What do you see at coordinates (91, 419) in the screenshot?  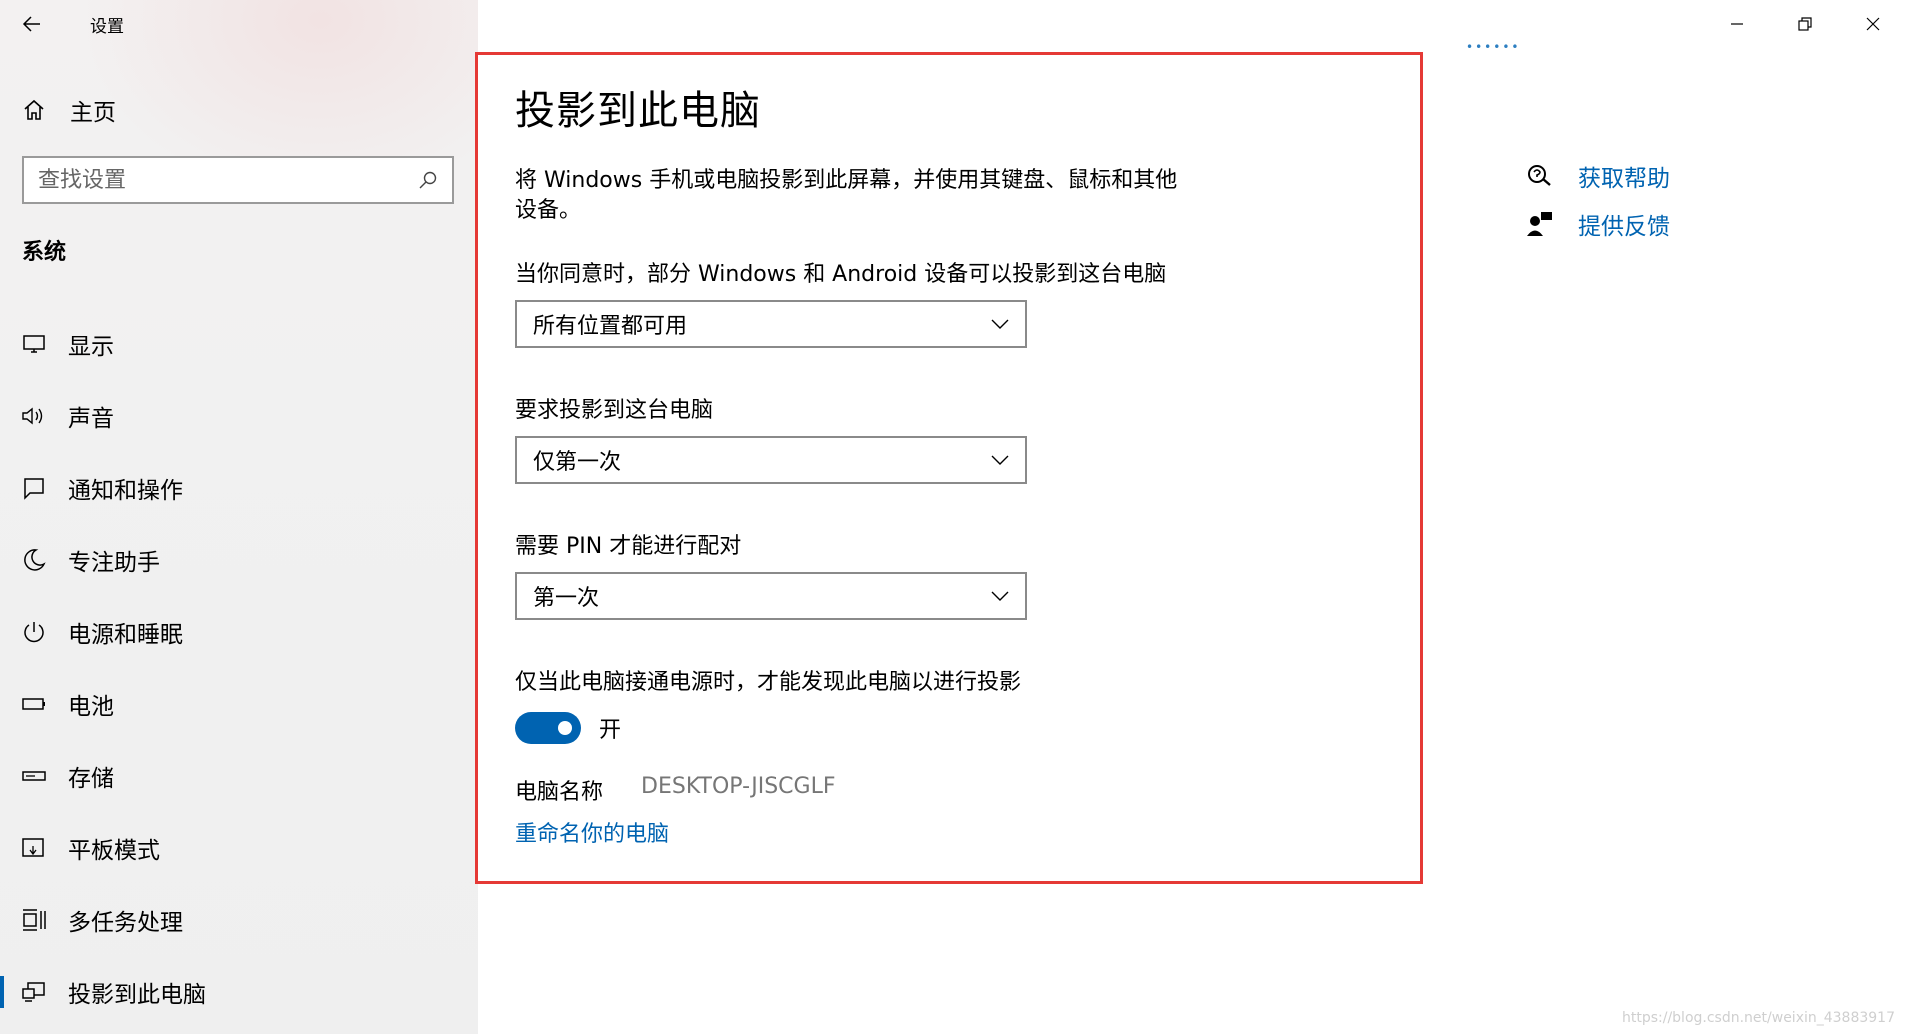 I see `sidebar-item-label: 声音` at bounding box center [91, 419].